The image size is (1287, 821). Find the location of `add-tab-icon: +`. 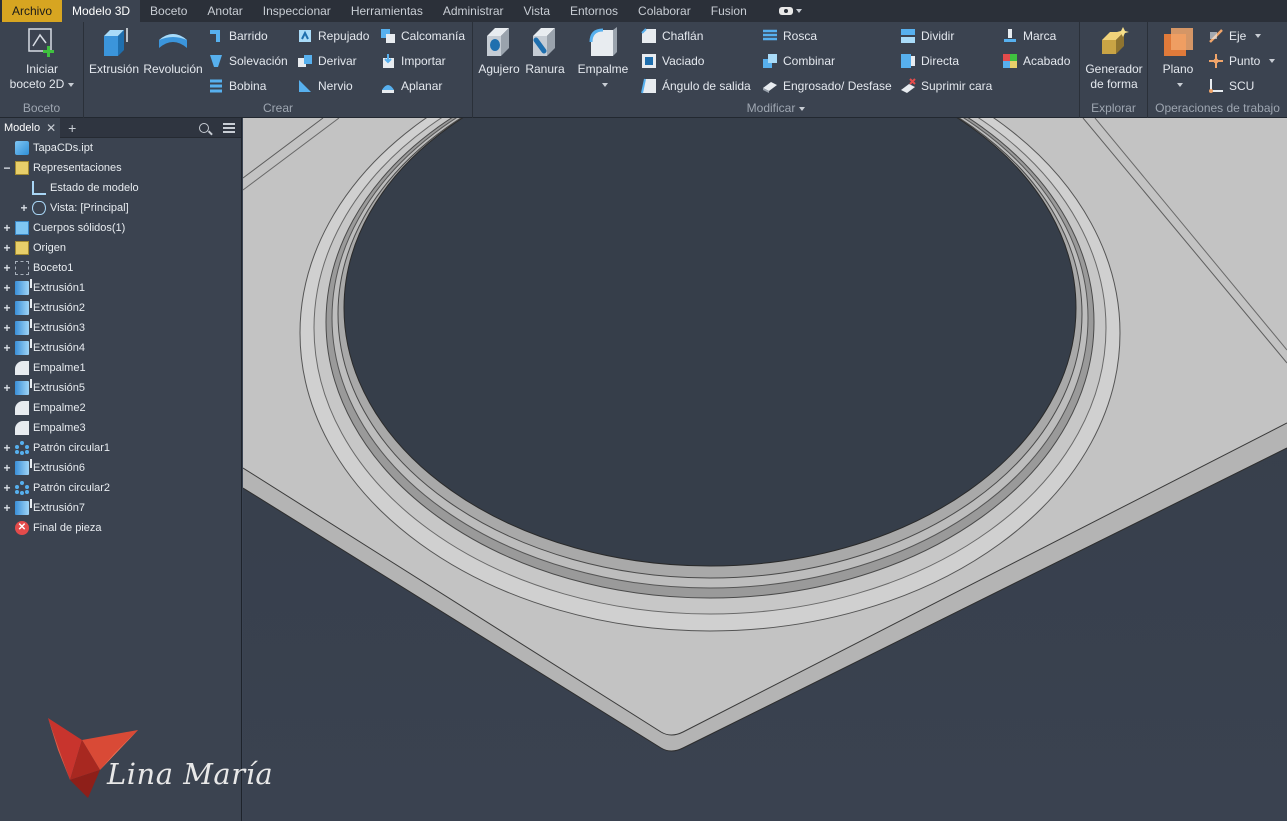

add-tab-icon: + is located at coordinates (72, 128).